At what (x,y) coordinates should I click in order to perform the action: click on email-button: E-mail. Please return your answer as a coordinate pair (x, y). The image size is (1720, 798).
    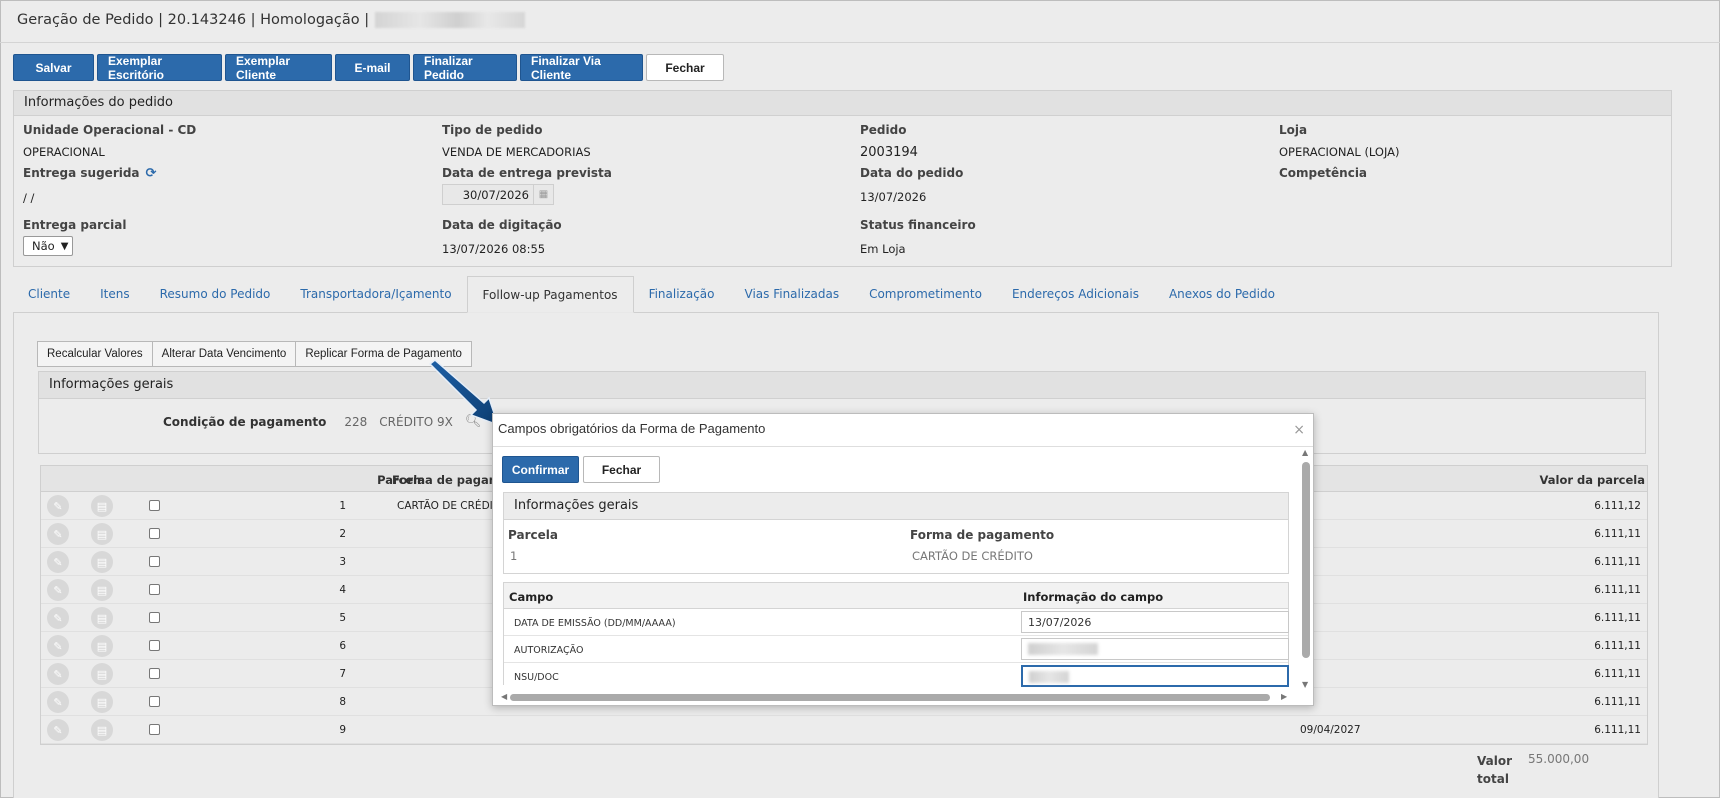
    Looking at the image, I should click on (372, 67).